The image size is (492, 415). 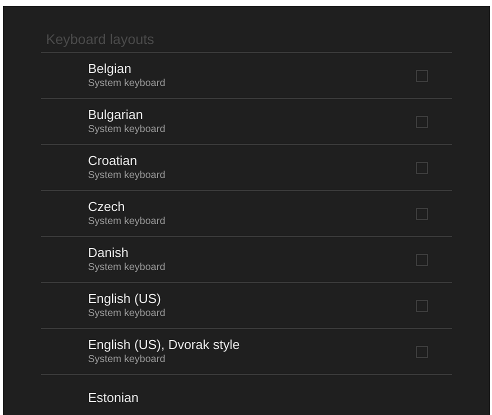 What do you see at coordinates (109, 253) in the screenshot?
I see `layout-name: Danish` at bounding box center [109, 253].